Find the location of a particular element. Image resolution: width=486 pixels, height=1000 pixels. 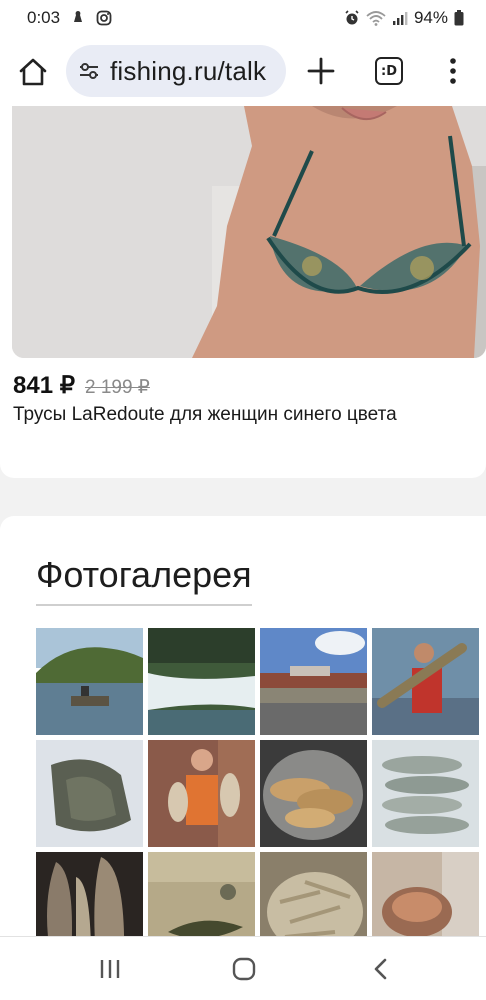

browser-toolbar: fishing.ru/talk :D is located at coordinates (243, 71).